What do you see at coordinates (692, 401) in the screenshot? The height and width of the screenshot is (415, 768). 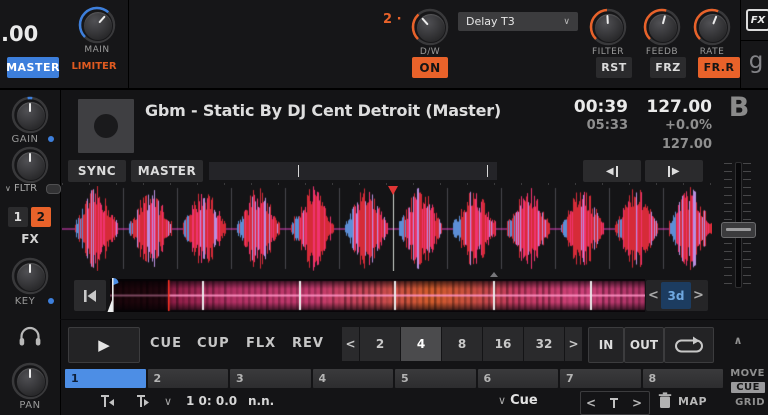 I see `map-button: MAP` at bounding box center [692, 401].